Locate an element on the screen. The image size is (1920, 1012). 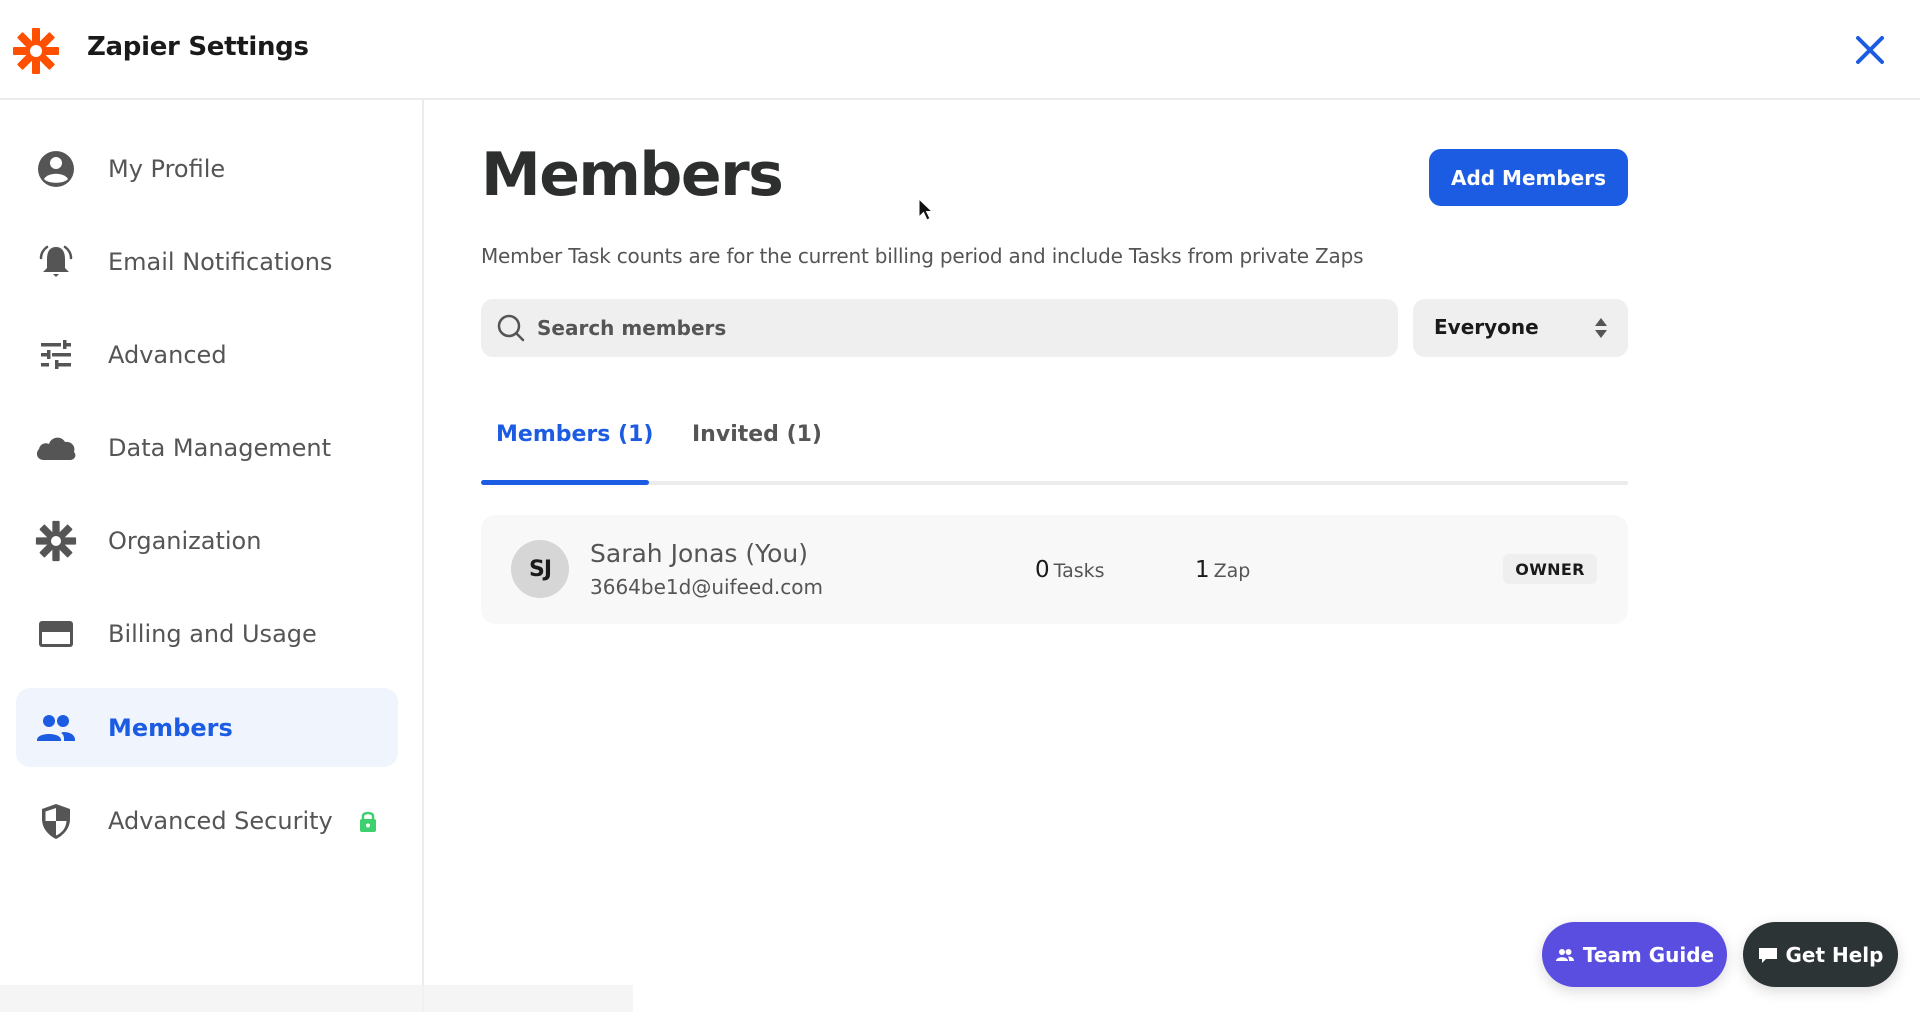
sidebar-item-billing-and-usage: Billing and Usage is located at coordinates (207, 633).